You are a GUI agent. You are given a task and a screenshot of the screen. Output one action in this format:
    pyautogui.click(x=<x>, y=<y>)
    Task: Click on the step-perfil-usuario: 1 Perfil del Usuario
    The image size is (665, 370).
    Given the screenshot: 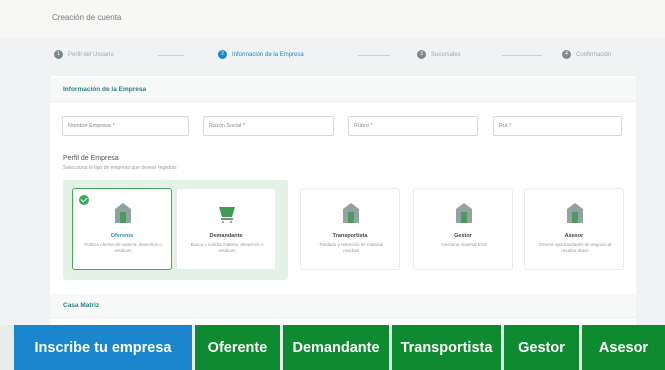 What is the action you would take?
    pyautogui.click(x=84, y=54)
    